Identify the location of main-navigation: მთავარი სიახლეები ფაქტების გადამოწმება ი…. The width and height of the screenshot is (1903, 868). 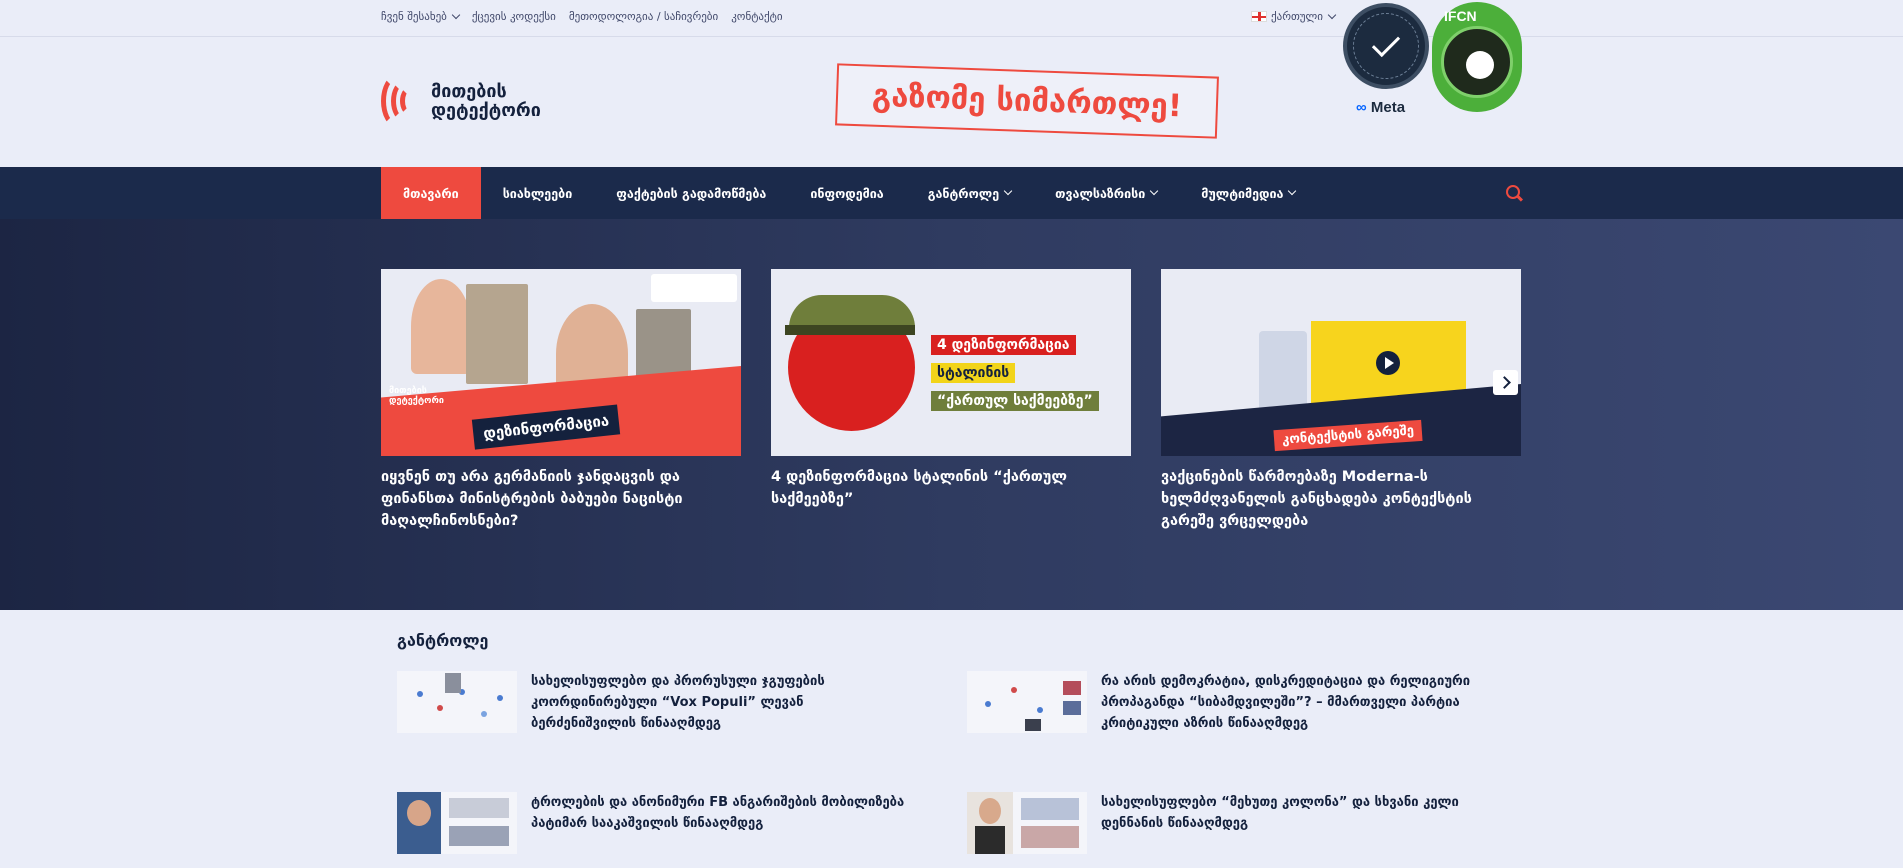
(951, 193).